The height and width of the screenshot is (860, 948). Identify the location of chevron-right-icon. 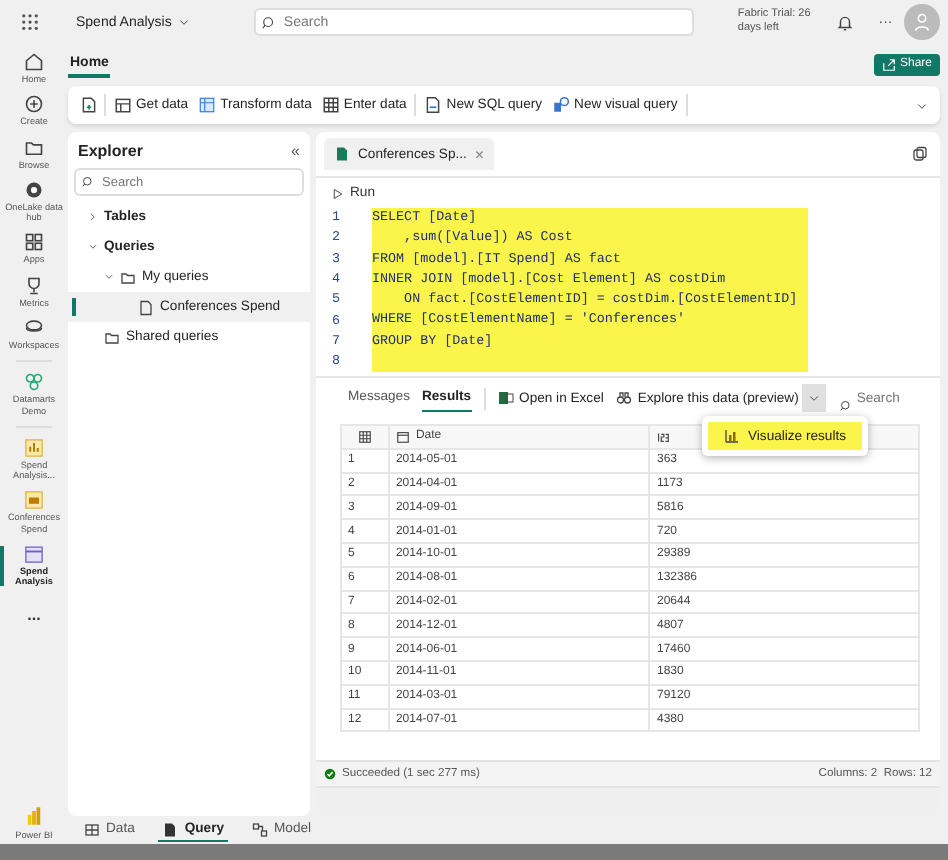
(93, 217).